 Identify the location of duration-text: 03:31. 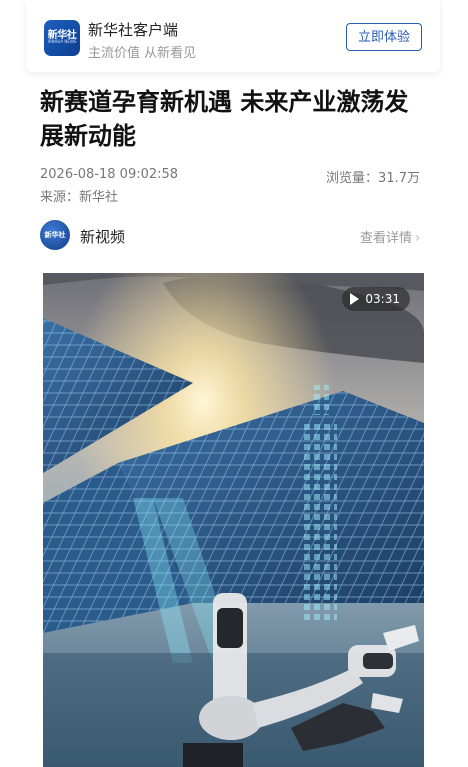
(382, 299).